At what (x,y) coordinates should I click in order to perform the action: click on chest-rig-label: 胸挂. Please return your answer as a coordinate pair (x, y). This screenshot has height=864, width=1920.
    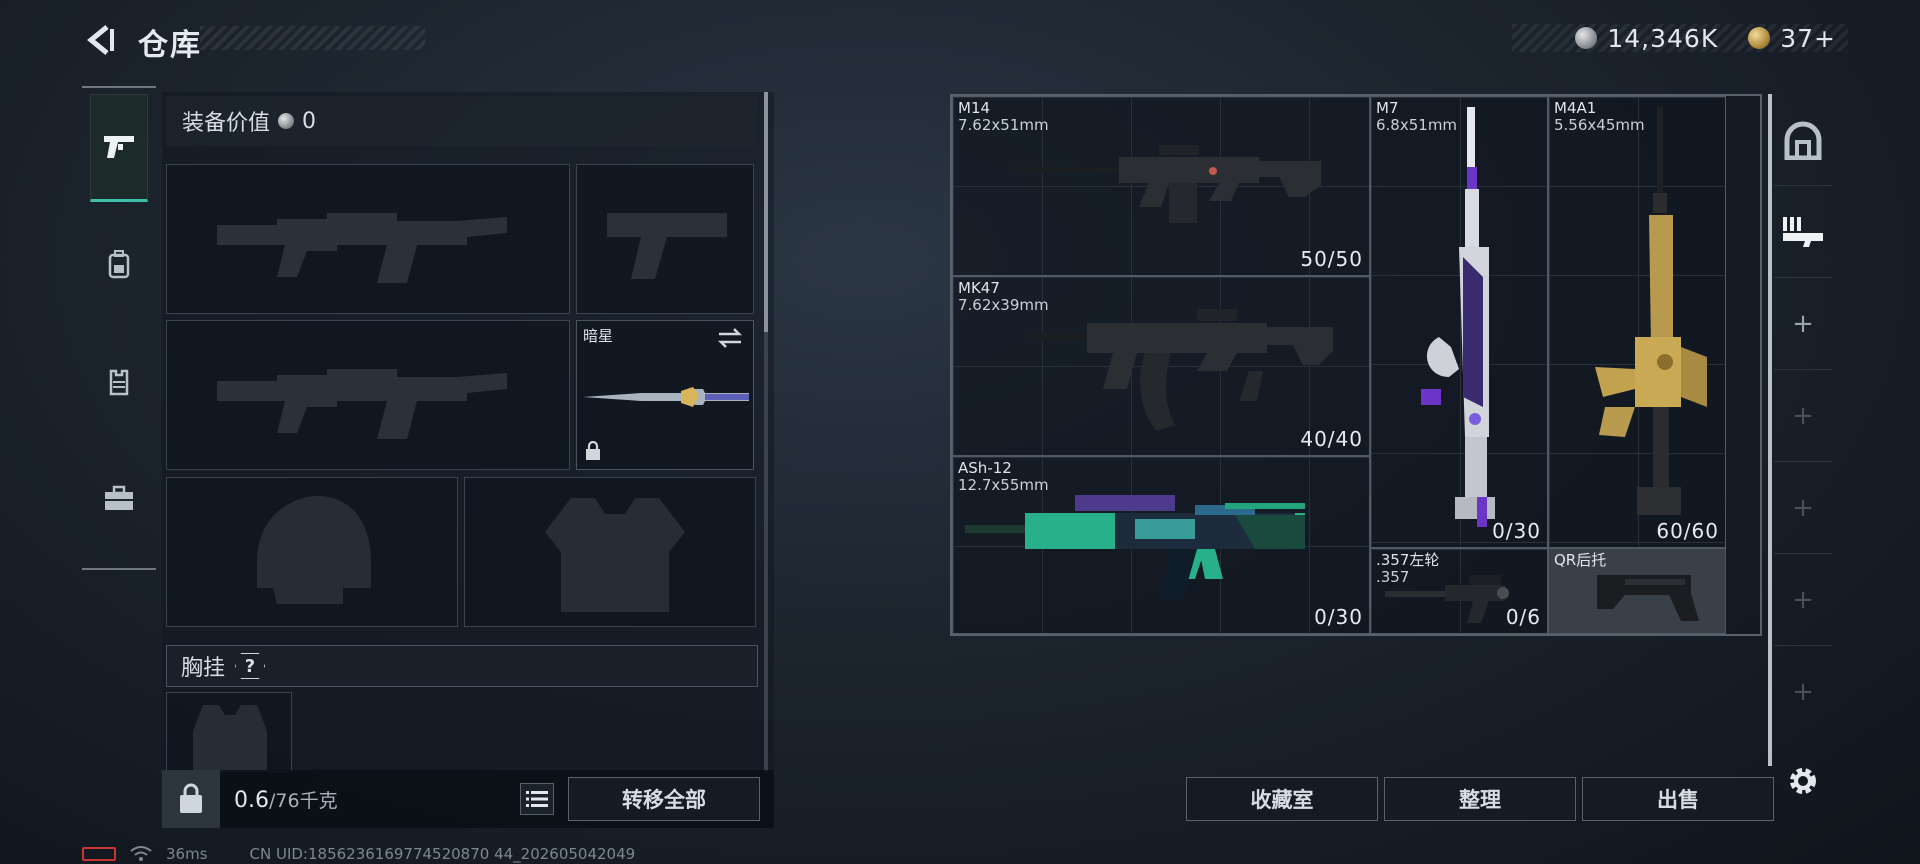
    Looking at the image, I should click on (203, 668).